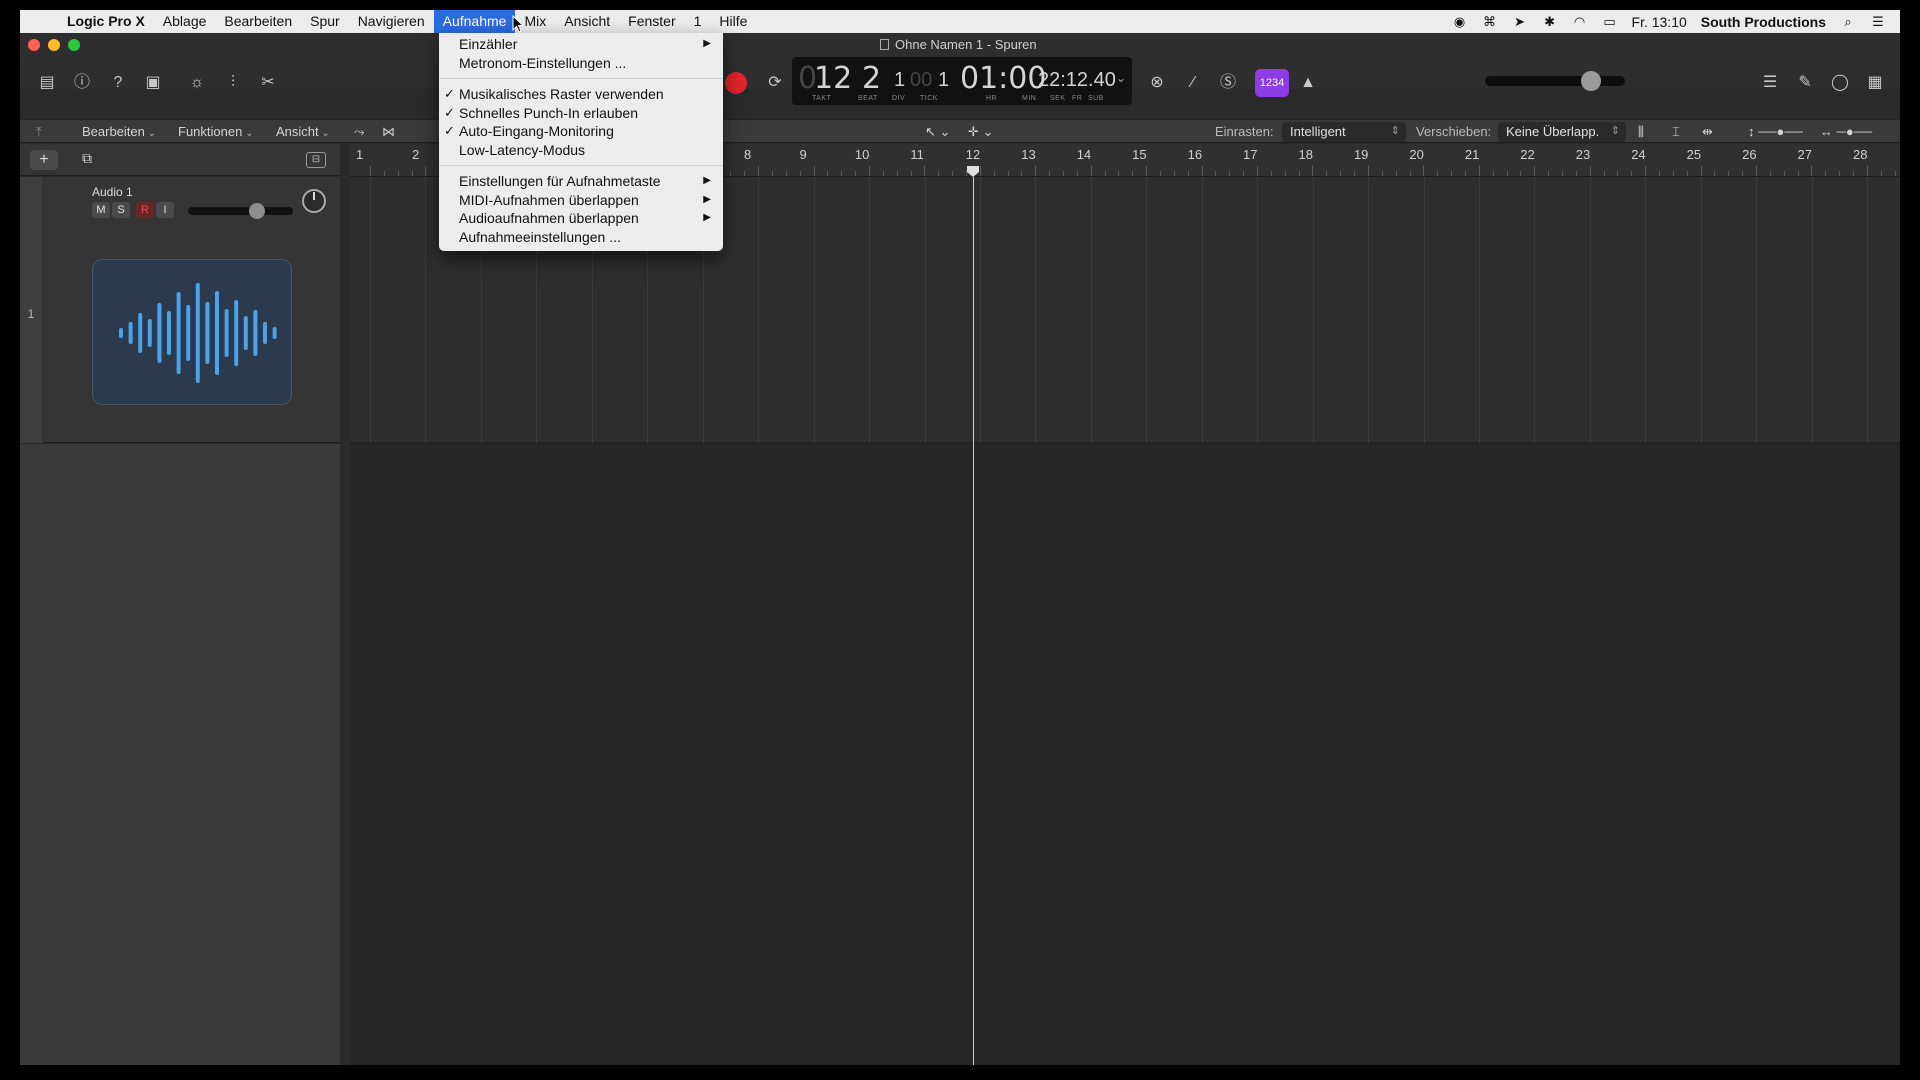 The image size is (1920, 1080). What do you see at coordinates (1878, 22) in the screenshot?
I see `notification-center-icon: ☰` at bounding box center [1878, 22].